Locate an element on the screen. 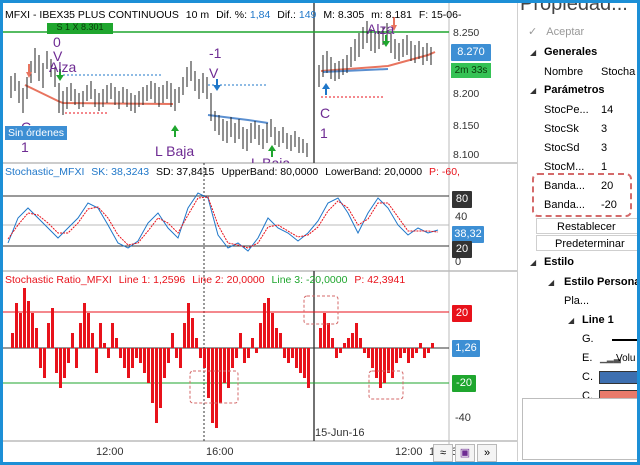  dif-pct-value: 1,84 is located at coordinates (260, 15).